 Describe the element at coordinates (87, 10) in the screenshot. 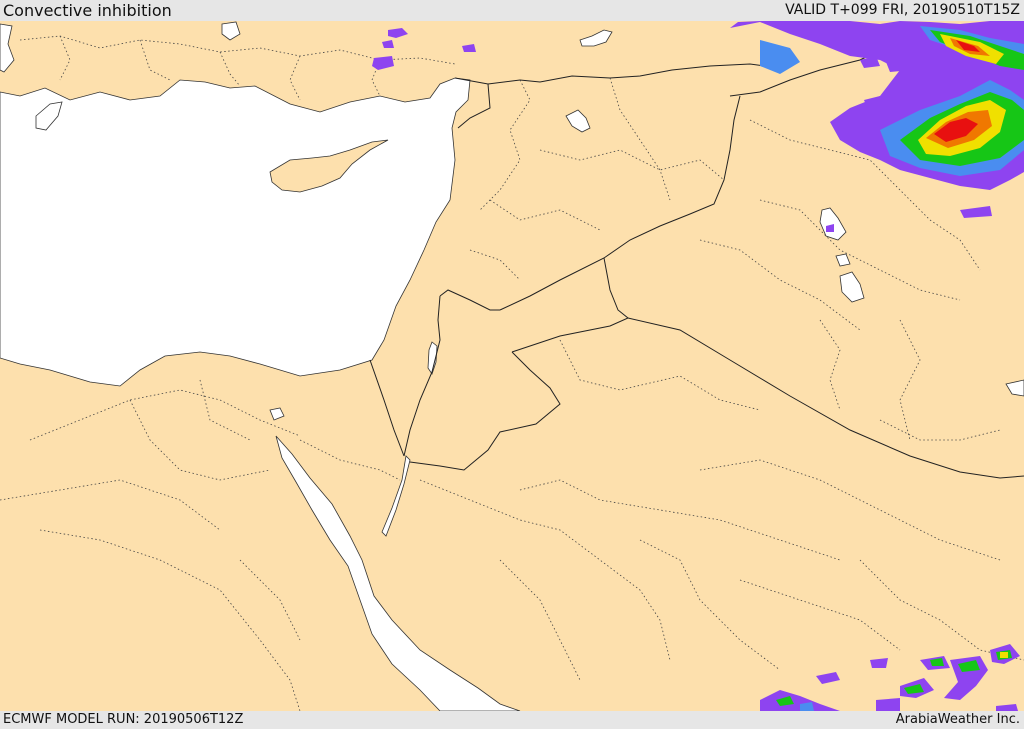

I see `map-title: Convective inhibition` at that location.